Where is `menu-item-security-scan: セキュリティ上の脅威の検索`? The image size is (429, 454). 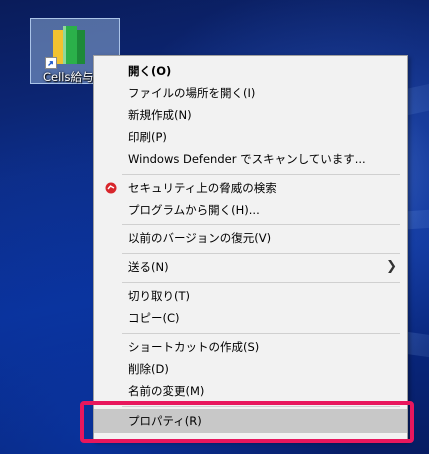 menu-item-security-scan: セキュリティ上の脅威の検索 is located at coordinates (250, 188).